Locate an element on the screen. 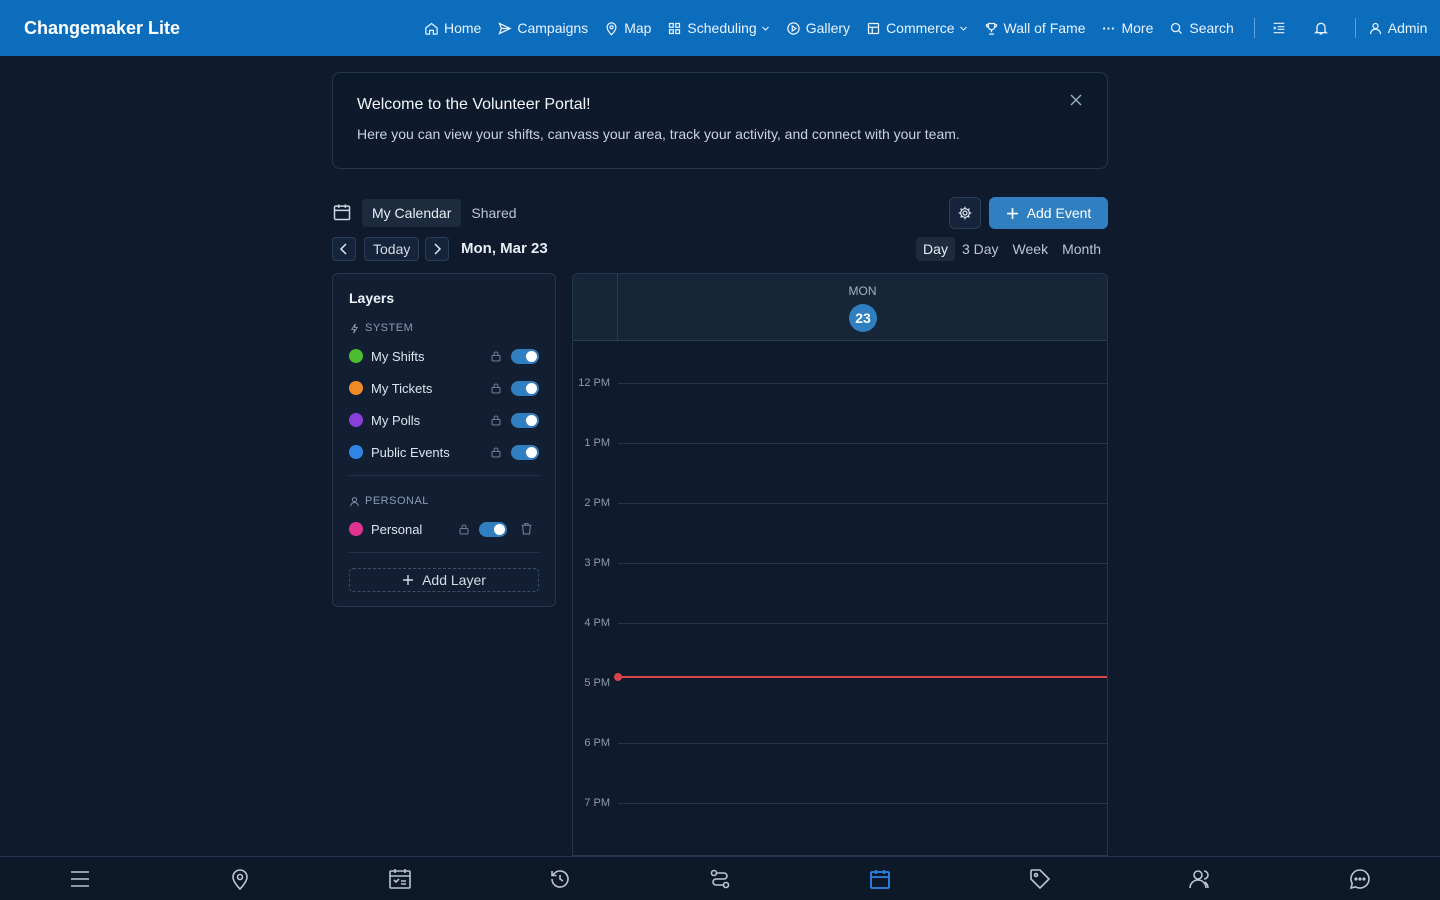 The image size is (1440, 900). welcome-close-button is located at coordinates (1076, 100).